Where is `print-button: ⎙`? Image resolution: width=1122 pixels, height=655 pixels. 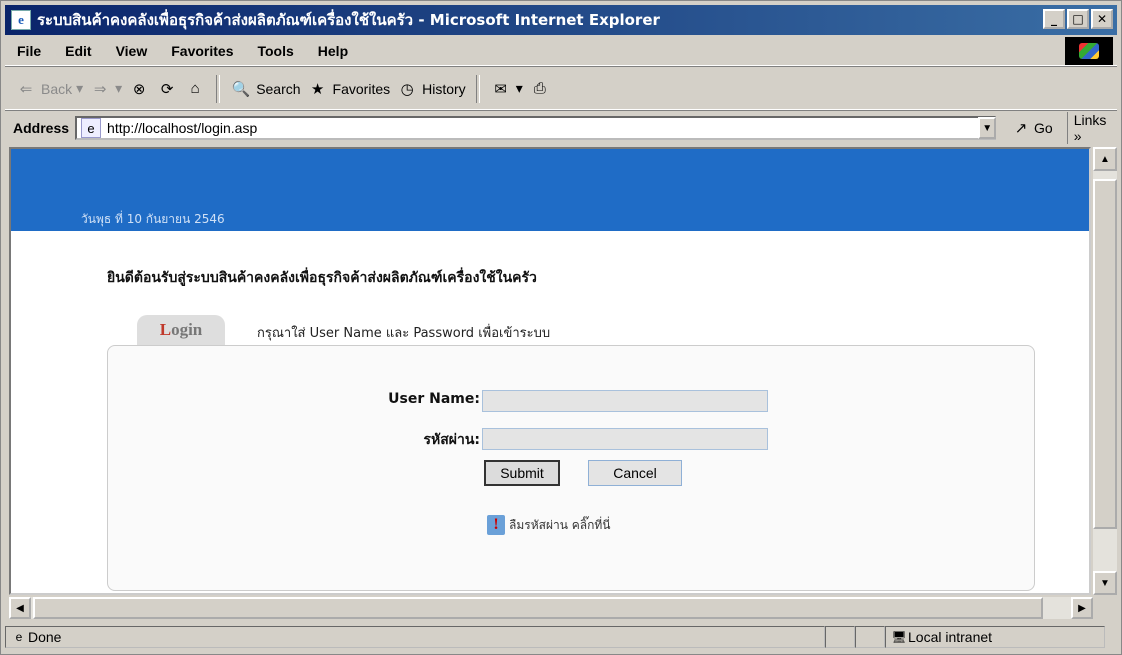
print-button: ⎙ is located at coordinates (540, 89).